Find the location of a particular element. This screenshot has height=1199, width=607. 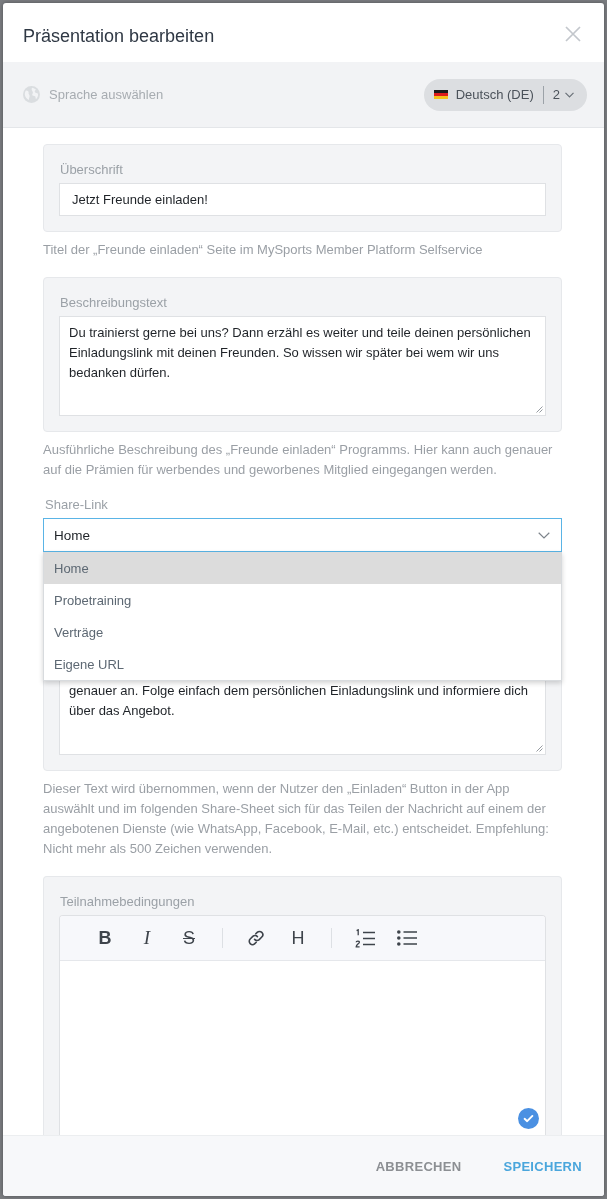

language-prompt: Sprache auswählen is located at coordinates (107, 94).